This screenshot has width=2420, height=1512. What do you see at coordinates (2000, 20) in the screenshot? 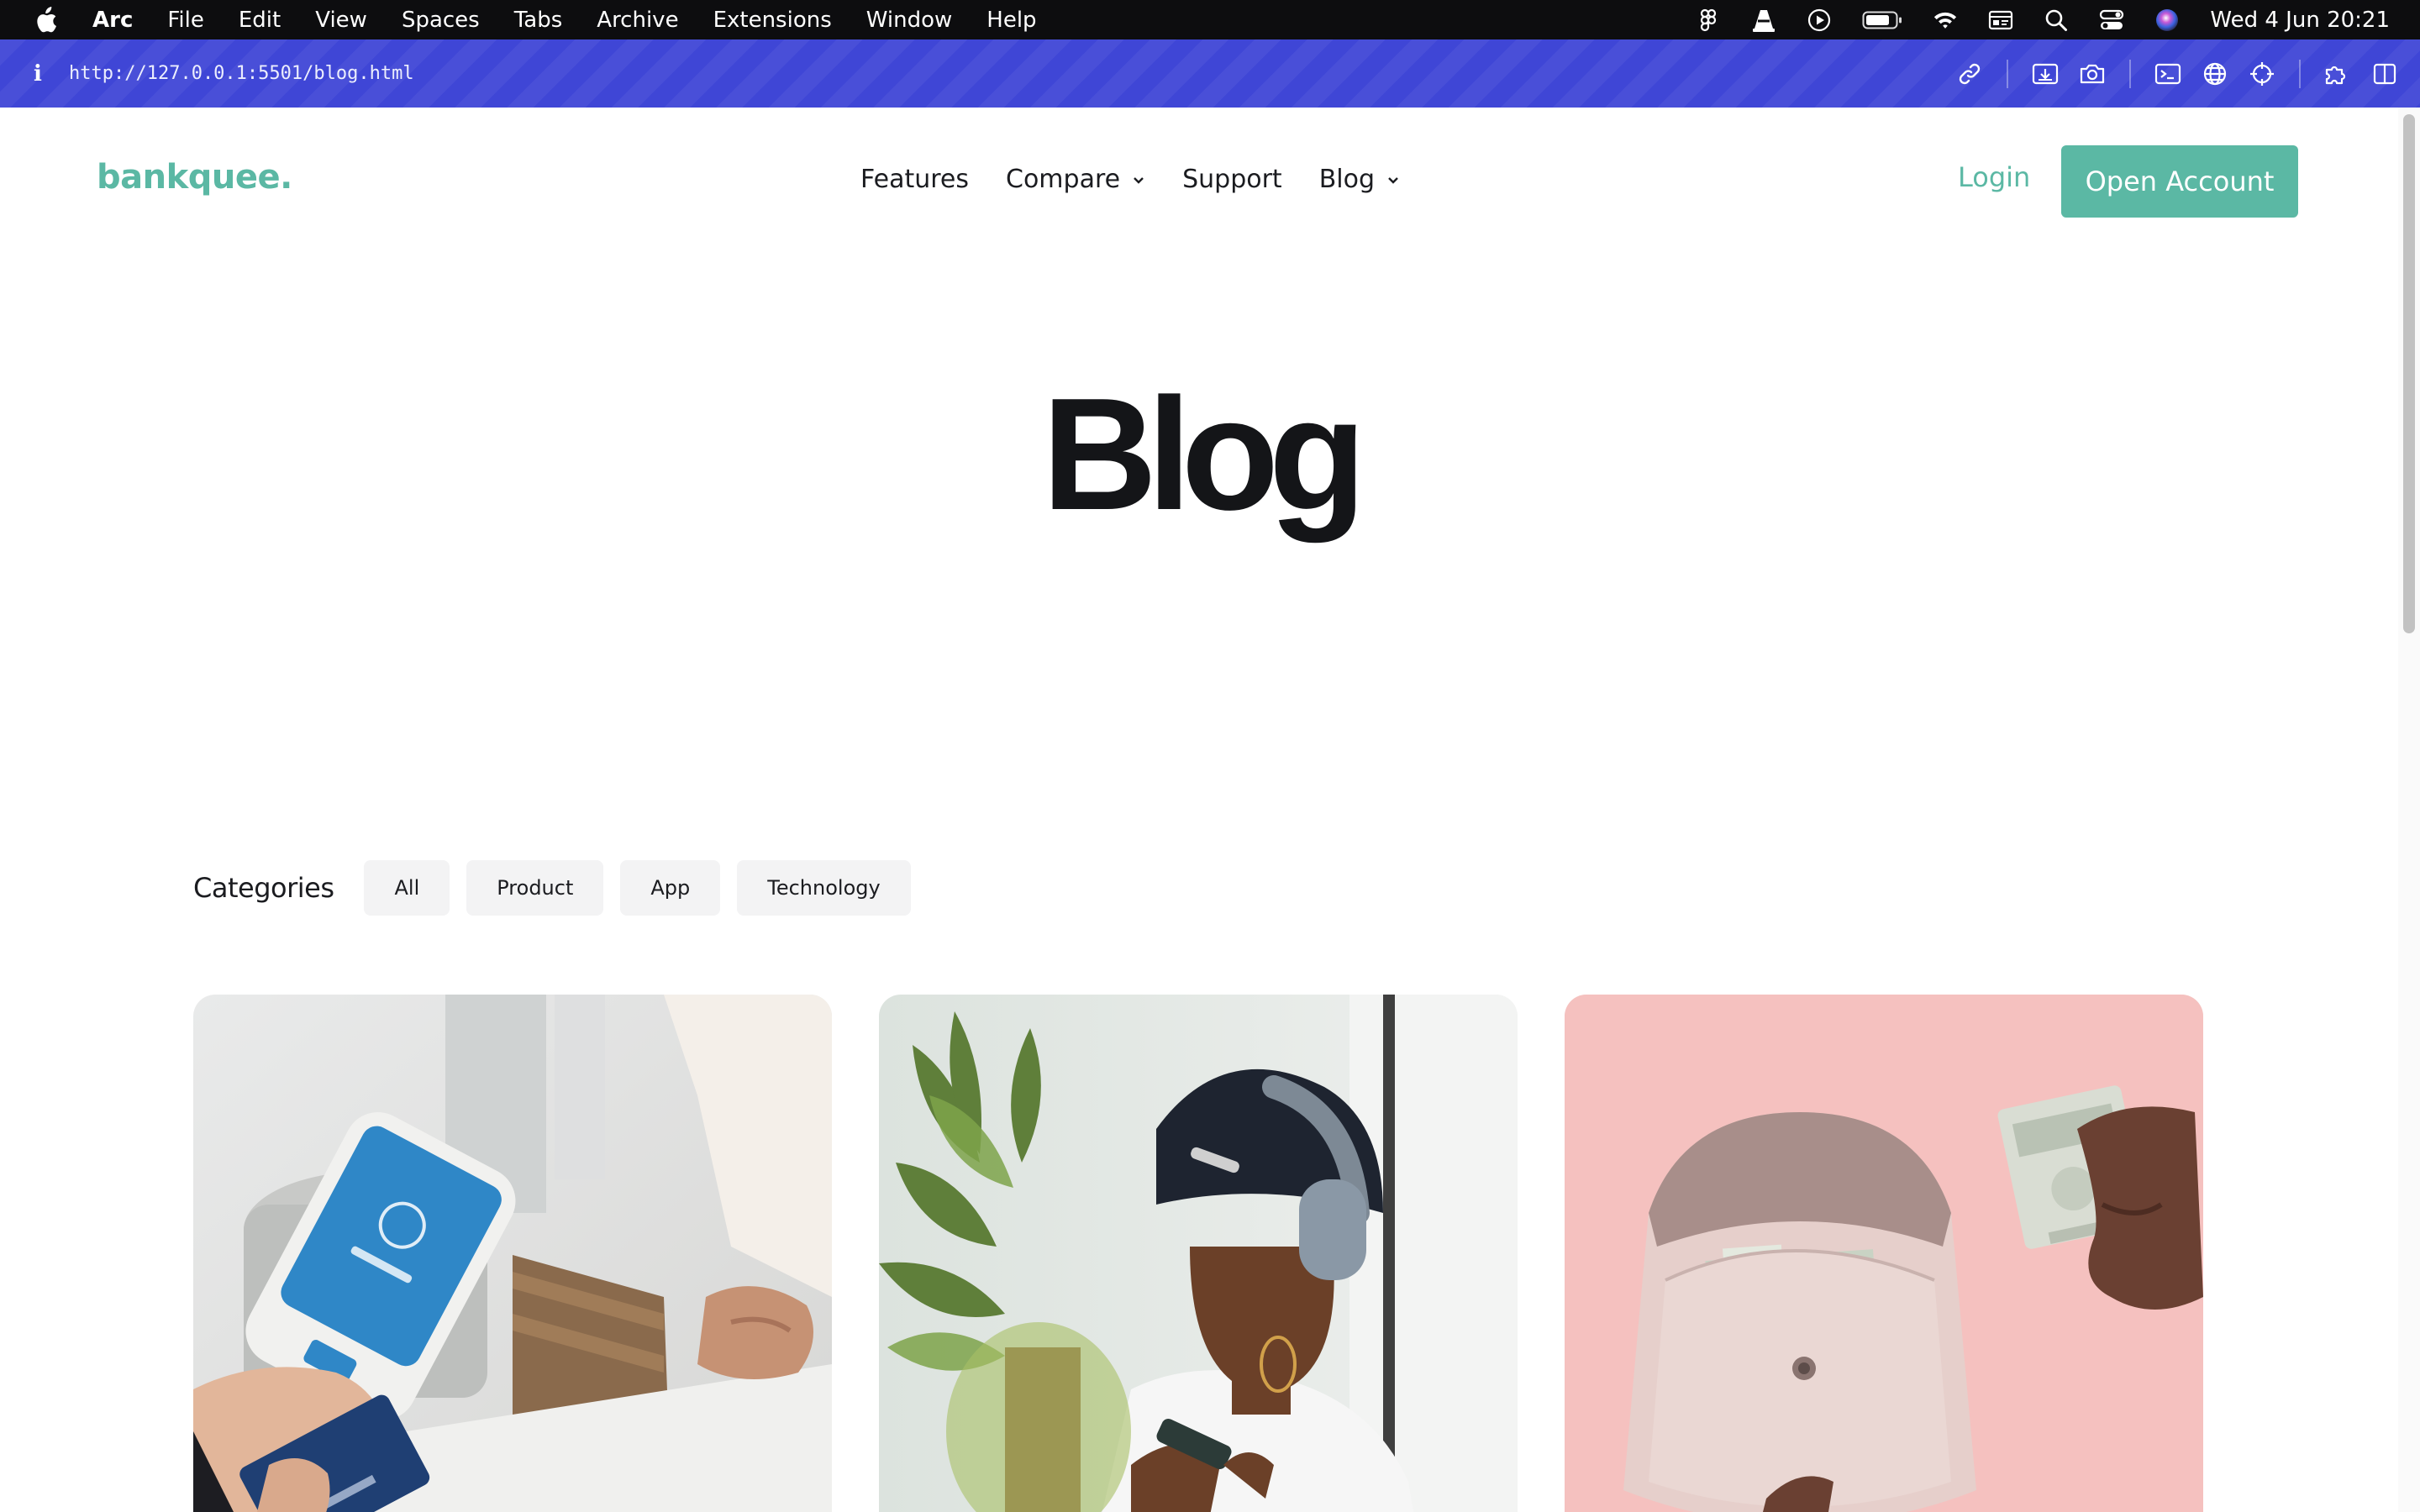
I see `display-icon` at bounding box center [2000, 20].